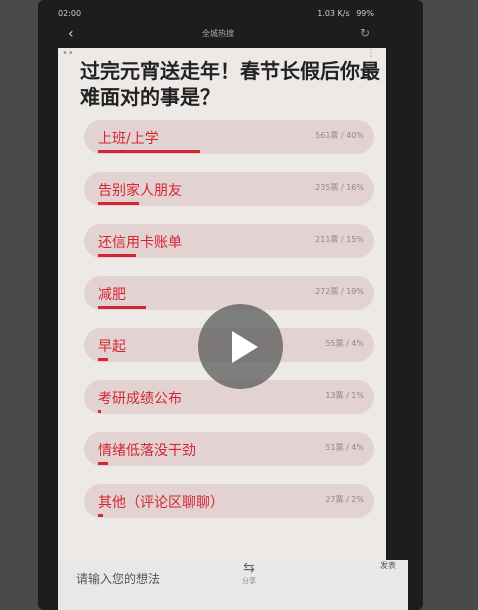 The height and width of the screenshot is (610, 478). What do you see at coordinates (365, 13) in the screenshot?
I see `battery-level: 99%` at bounding box center [365, 13].